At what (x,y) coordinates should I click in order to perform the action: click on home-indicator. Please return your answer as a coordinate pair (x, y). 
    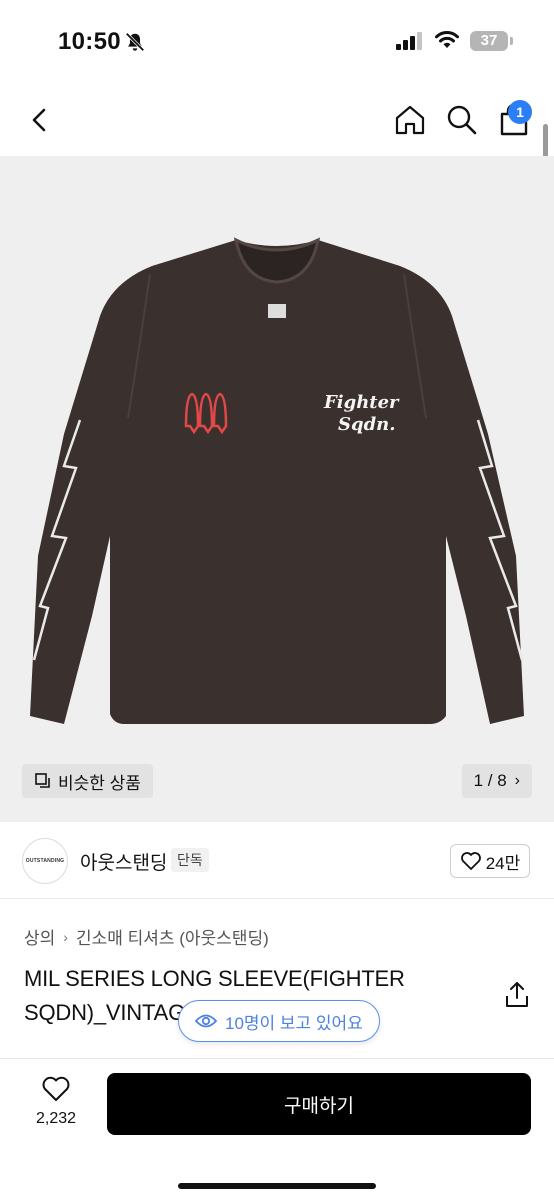
    Looking at the image, I should click on (277, 1186).